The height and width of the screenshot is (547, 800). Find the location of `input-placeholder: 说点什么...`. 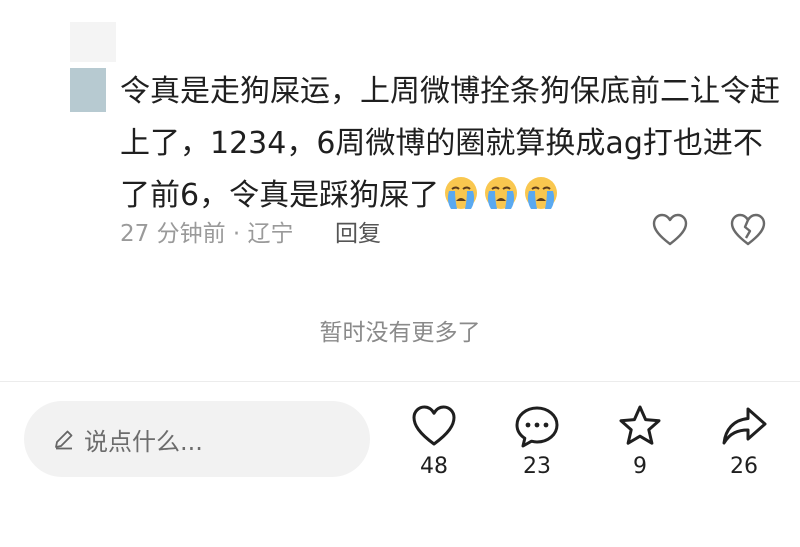

input-placeholder: 说点什么... is located at coordinates (143, 441).